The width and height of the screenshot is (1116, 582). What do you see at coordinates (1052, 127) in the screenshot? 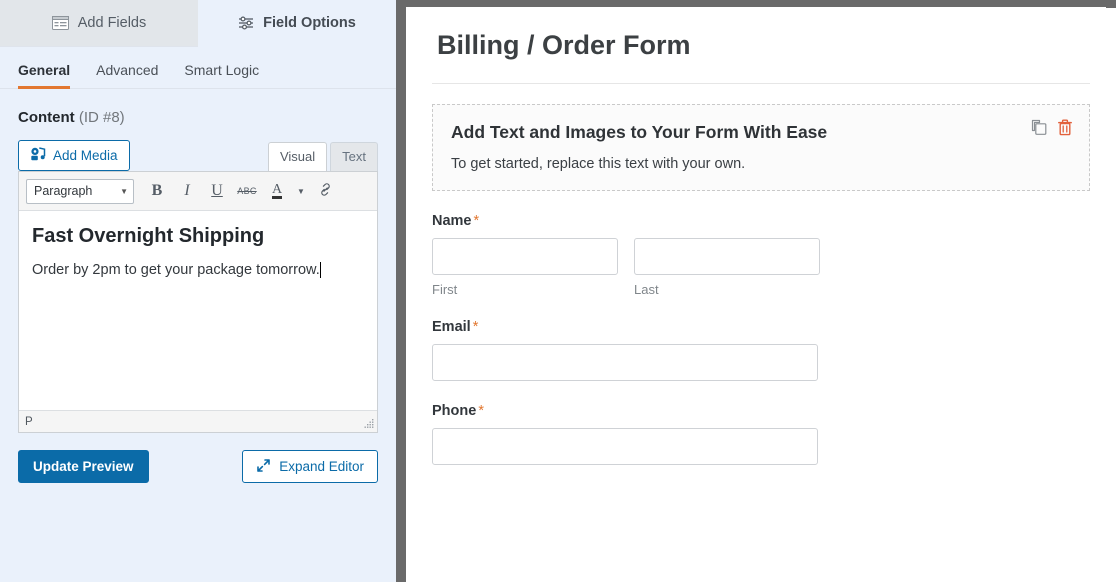
I see `block-controls` at bounding box center [1052, 127].